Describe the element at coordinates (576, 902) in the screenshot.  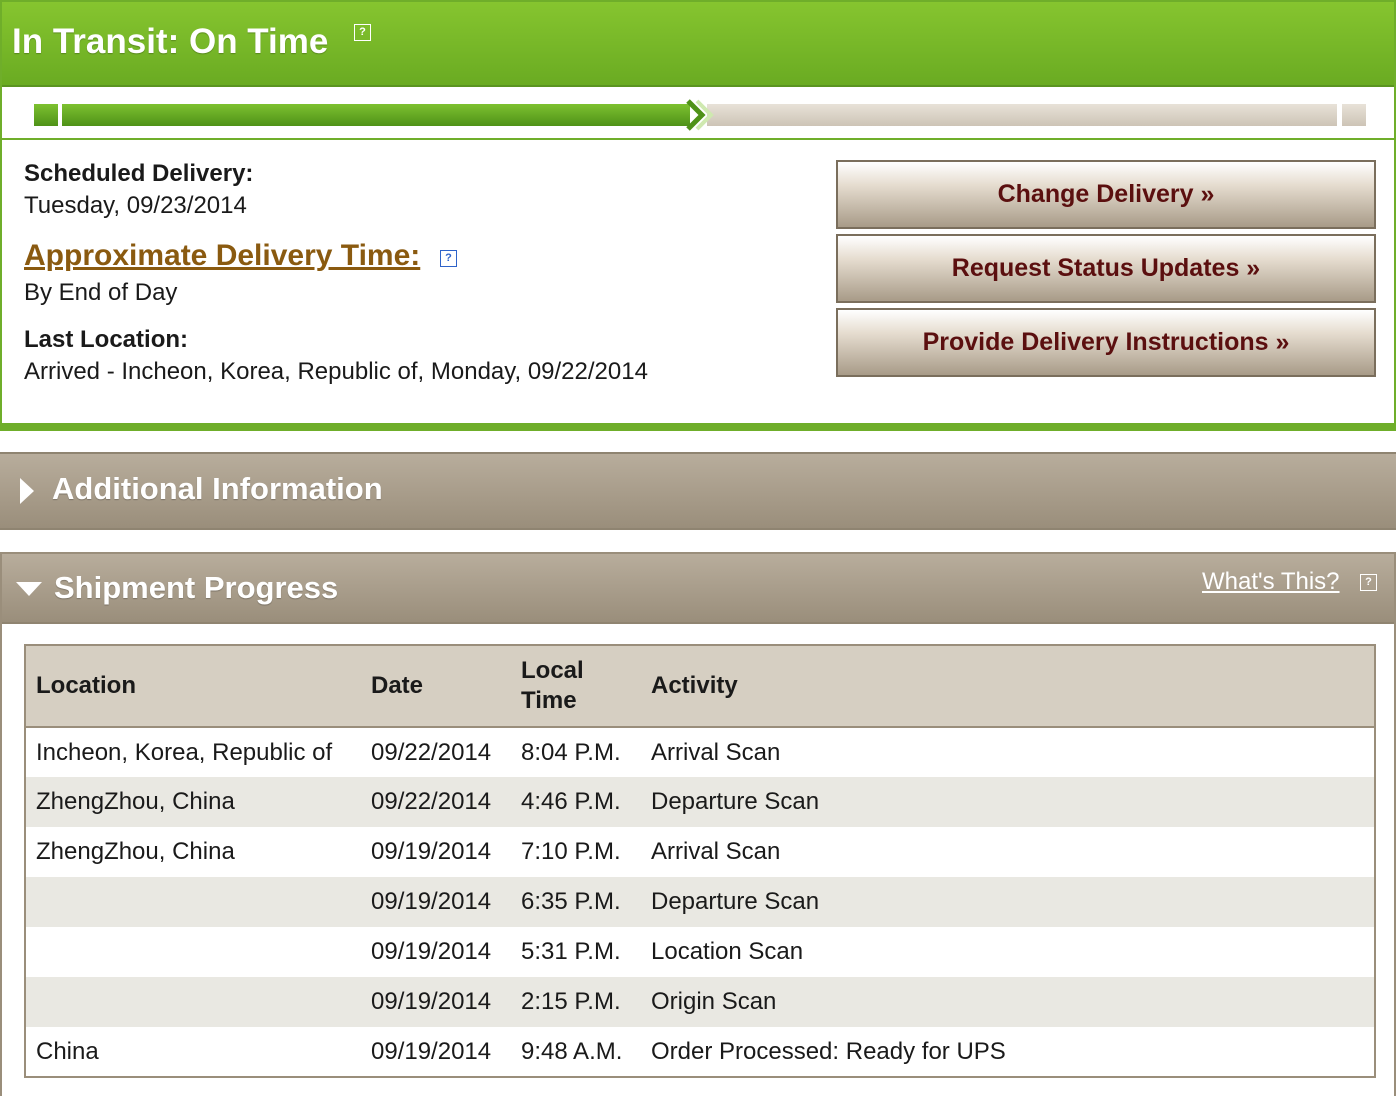
I see `cell-time: 6:35 P.M.` at that location.